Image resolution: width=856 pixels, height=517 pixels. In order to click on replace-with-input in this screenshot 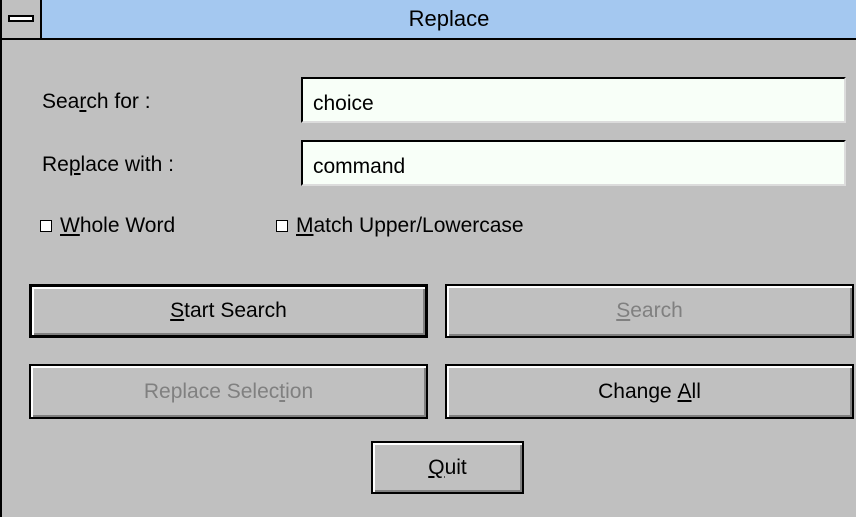, I will do `click(573, 163)`.